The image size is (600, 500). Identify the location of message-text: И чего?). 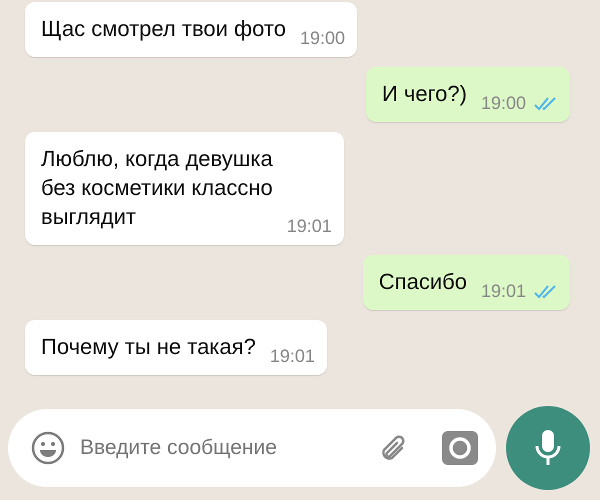
(424, 94).